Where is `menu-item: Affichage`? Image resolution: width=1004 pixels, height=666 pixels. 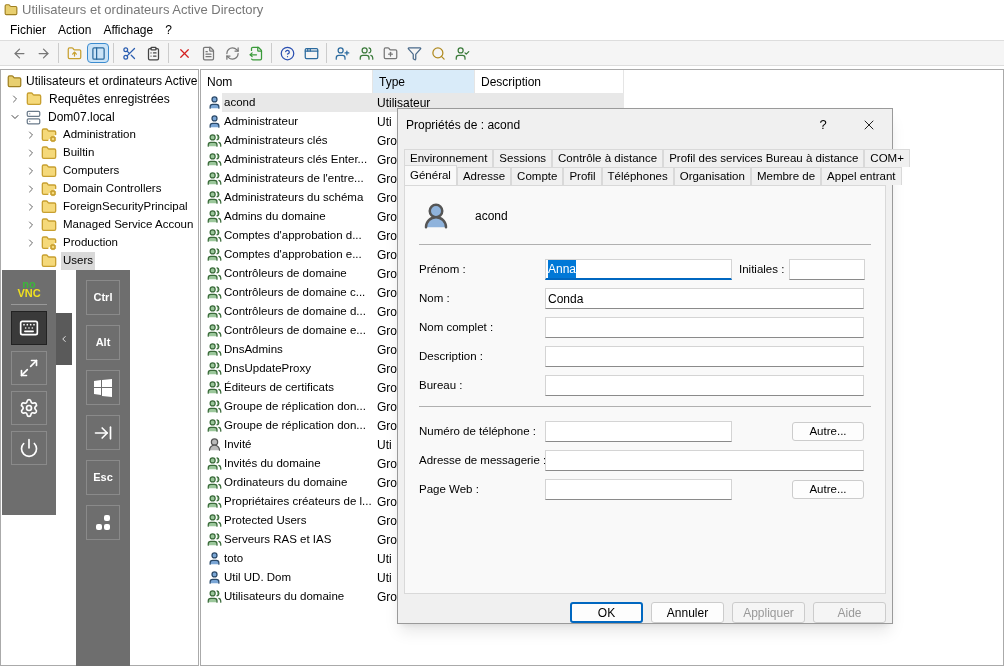 menu-item: Affichage is located at coordinates (128, 30).